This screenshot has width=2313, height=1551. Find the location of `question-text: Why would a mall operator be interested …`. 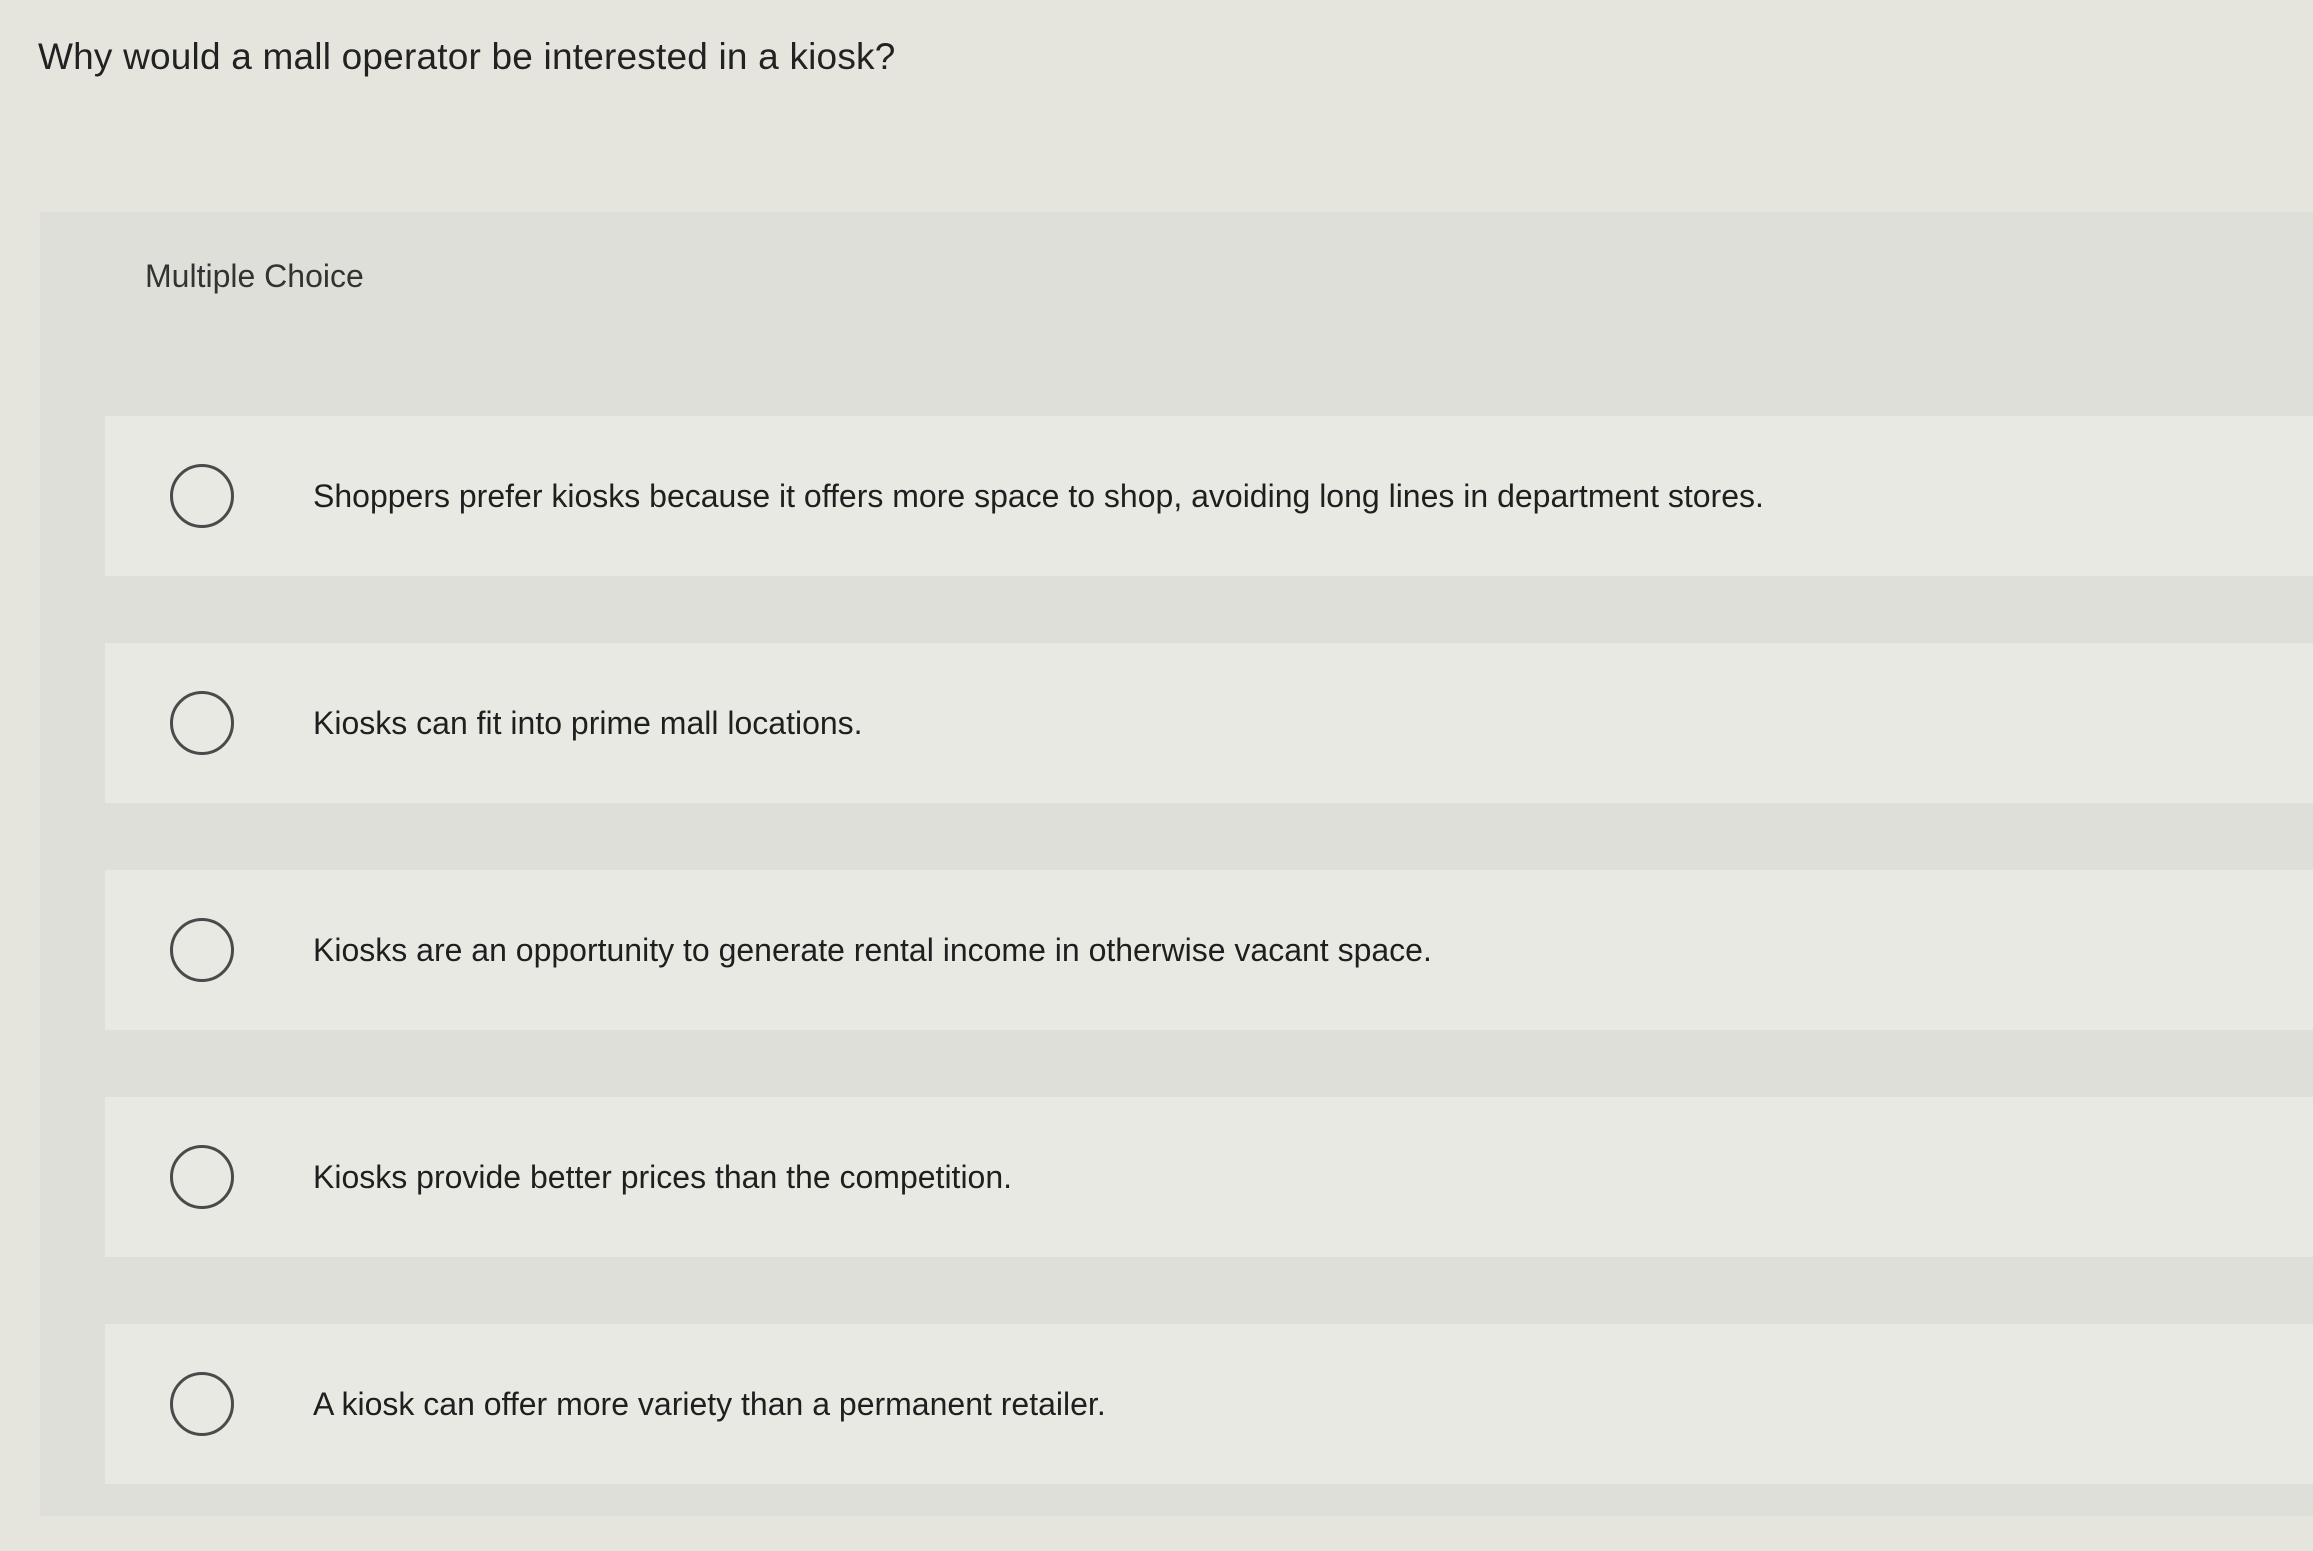

question-text: Why would a mall operator be interested … is located at coordinates (467, 56).